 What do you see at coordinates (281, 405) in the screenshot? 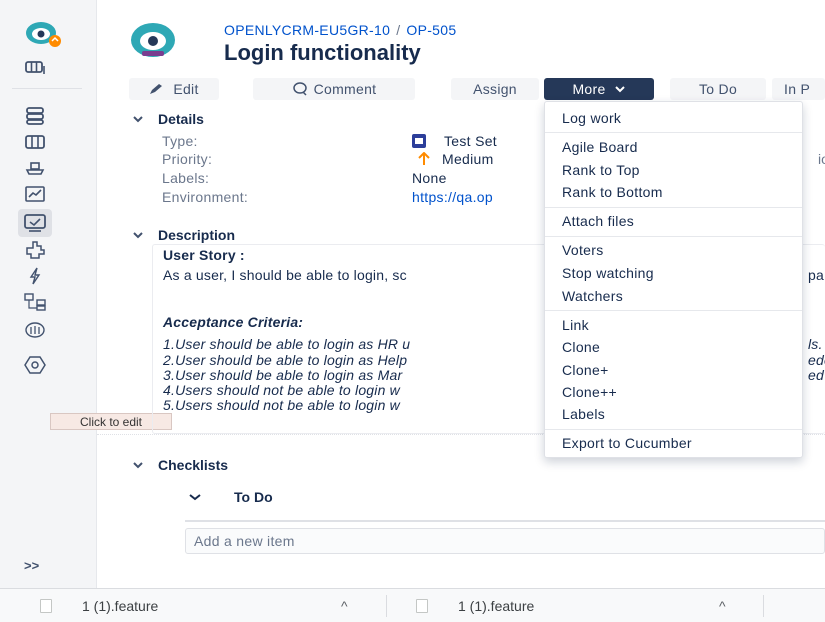
I see `description-line: 5.Users should not be able to login w` at bounding box center [281, 405].